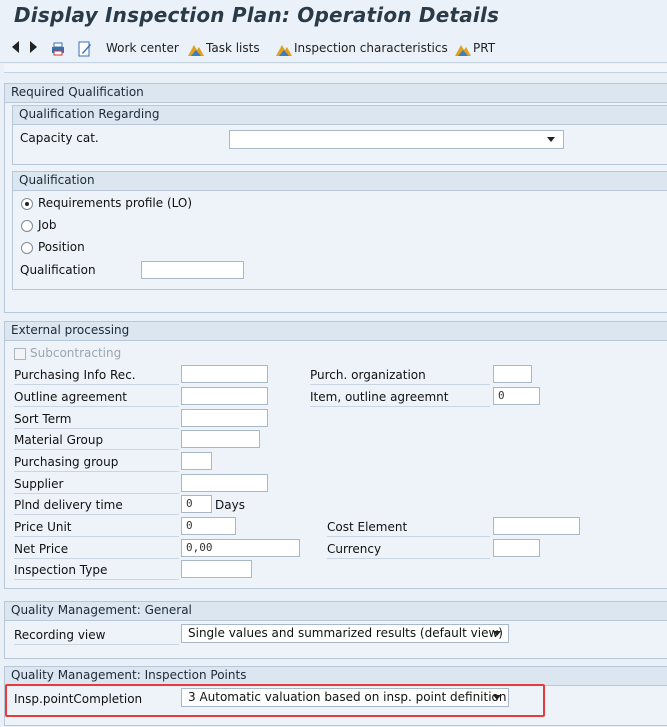 The image size is (667, 727). What do you see at coordinates (224, 374) in the screenshot?
I see `purch-info-rec-field` at bounding box center [224, 374].